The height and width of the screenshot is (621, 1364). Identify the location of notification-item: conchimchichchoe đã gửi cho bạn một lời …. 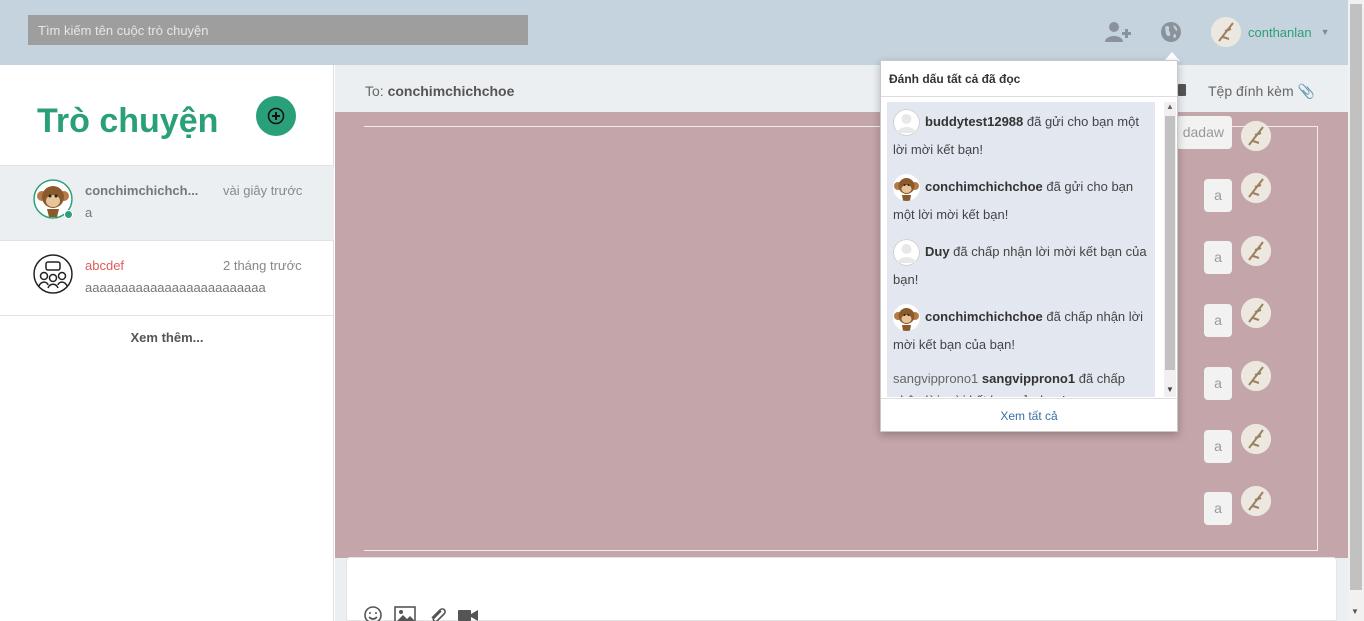
(1021, 201).